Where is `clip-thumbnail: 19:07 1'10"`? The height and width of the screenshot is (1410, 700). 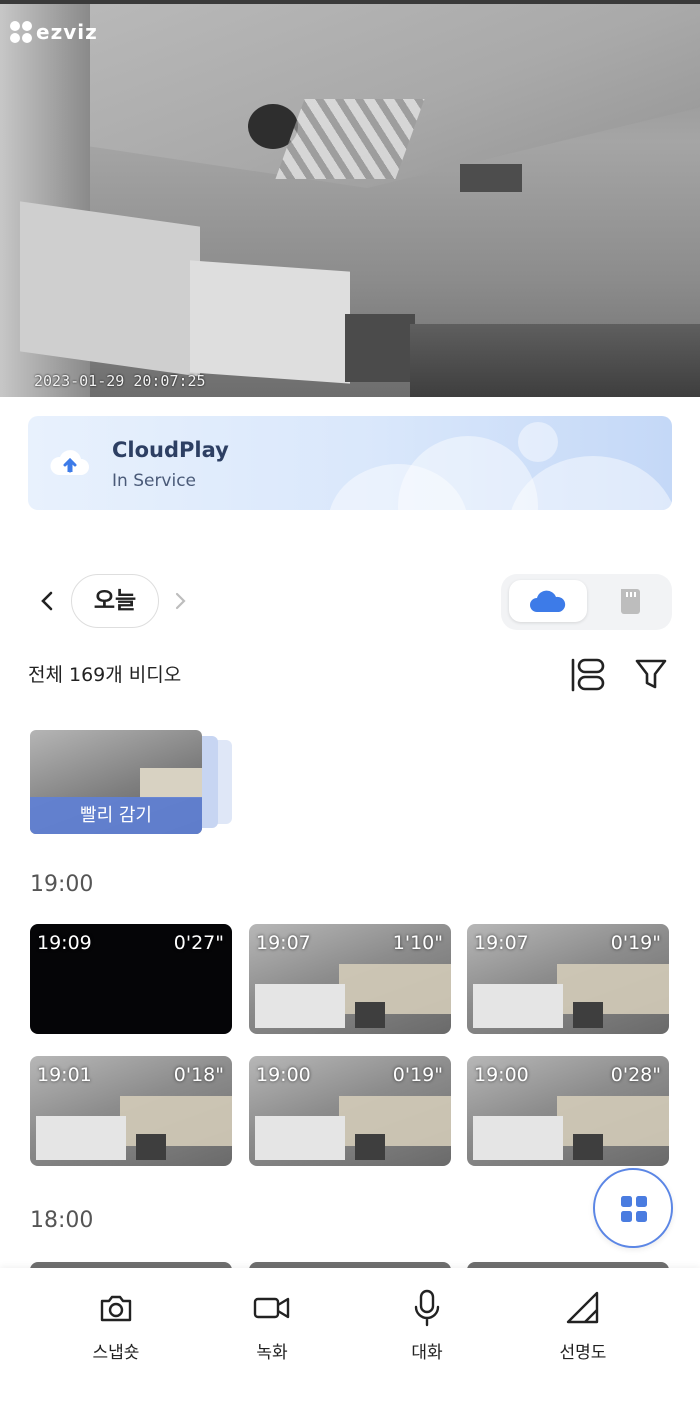 clip-thumbnail: 19:07 1'10" is located at coordinates (350, 979).